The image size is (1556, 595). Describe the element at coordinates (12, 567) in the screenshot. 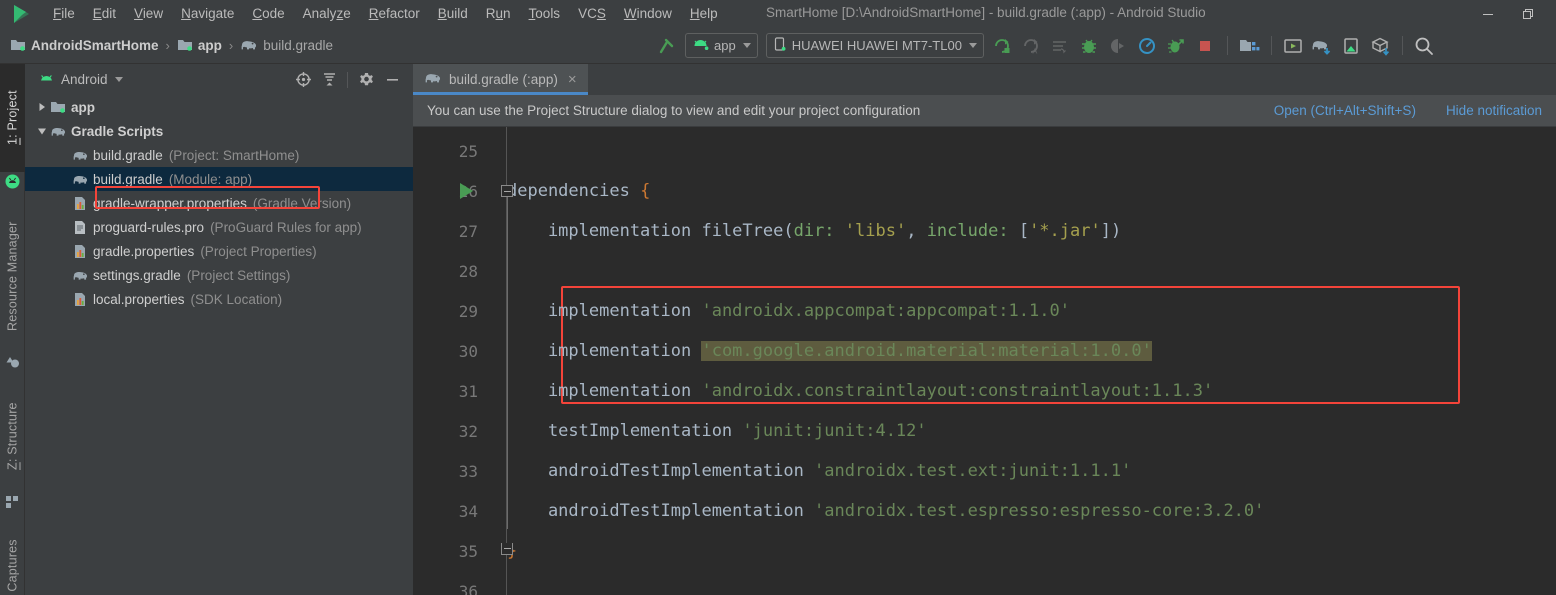

I see `sidebar-item-label: Layout Captures` at that location.